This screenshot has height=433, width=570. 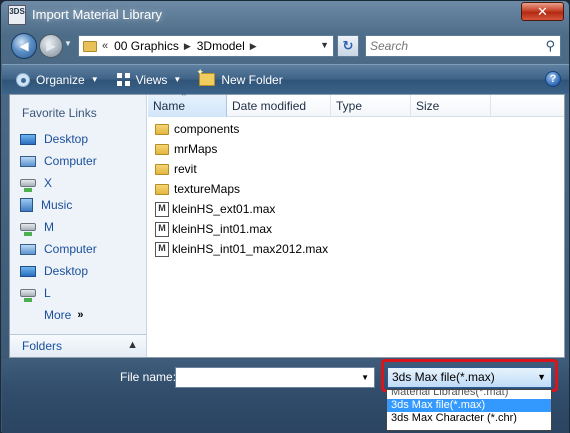 What do you see at coordinates (207, 129) in the screenshot?
I see `item-name: components` at bounding box center [207, 129].